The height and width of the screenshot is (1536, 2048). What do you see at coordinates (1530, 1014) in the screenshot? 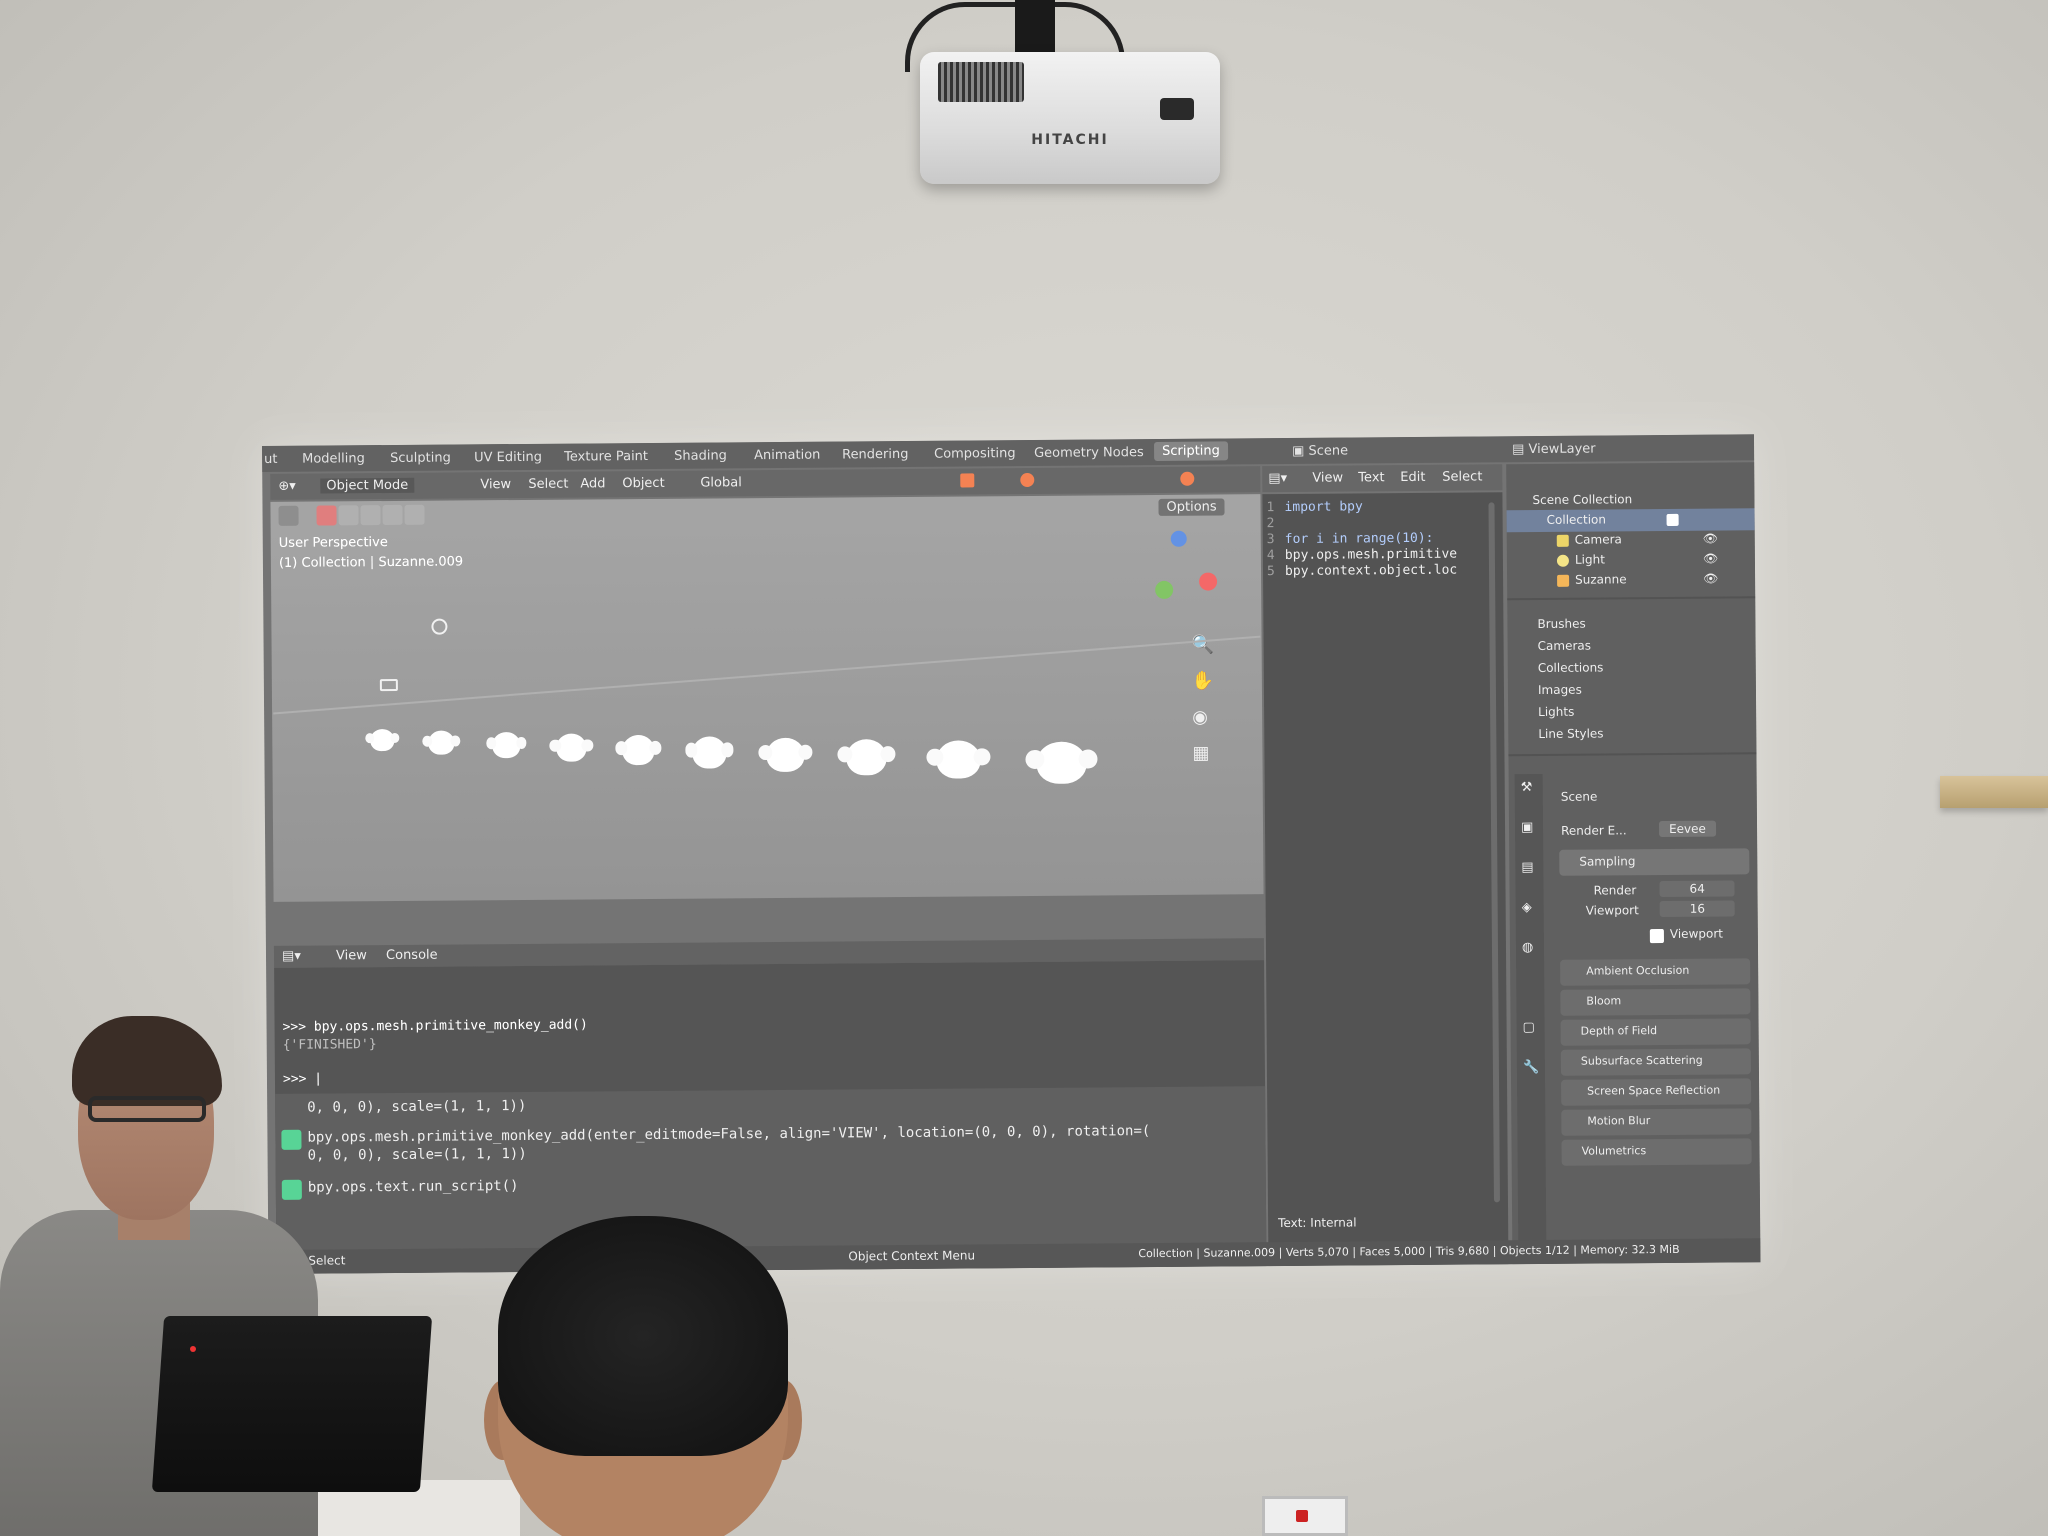
I see `properties-tab-column: ⚒ ▣ ▤ ◈ ◍ ▢ 🔧` at bounding box center [1530, 1014].